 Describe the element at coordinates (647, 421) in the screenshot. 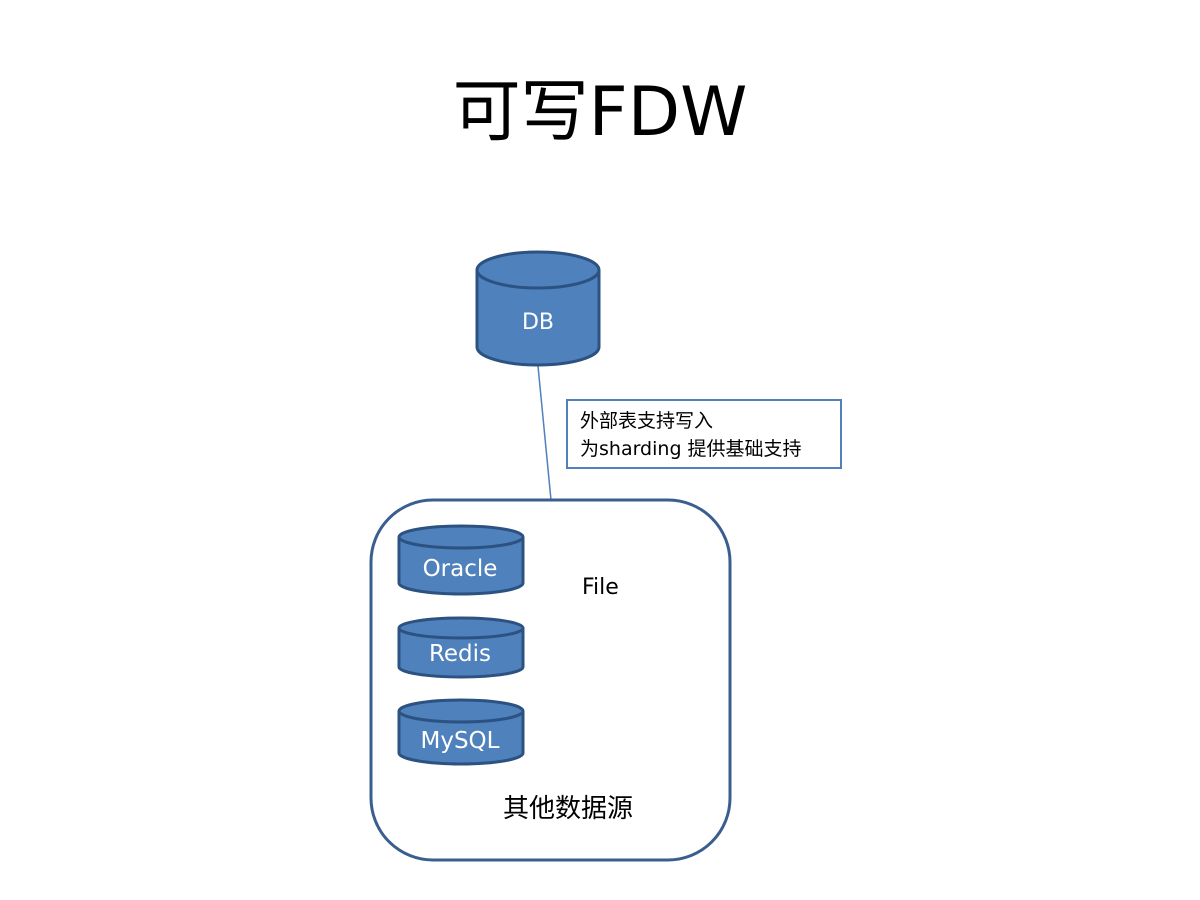

I see `callout-line-1: 外部表支持写入` at that location.